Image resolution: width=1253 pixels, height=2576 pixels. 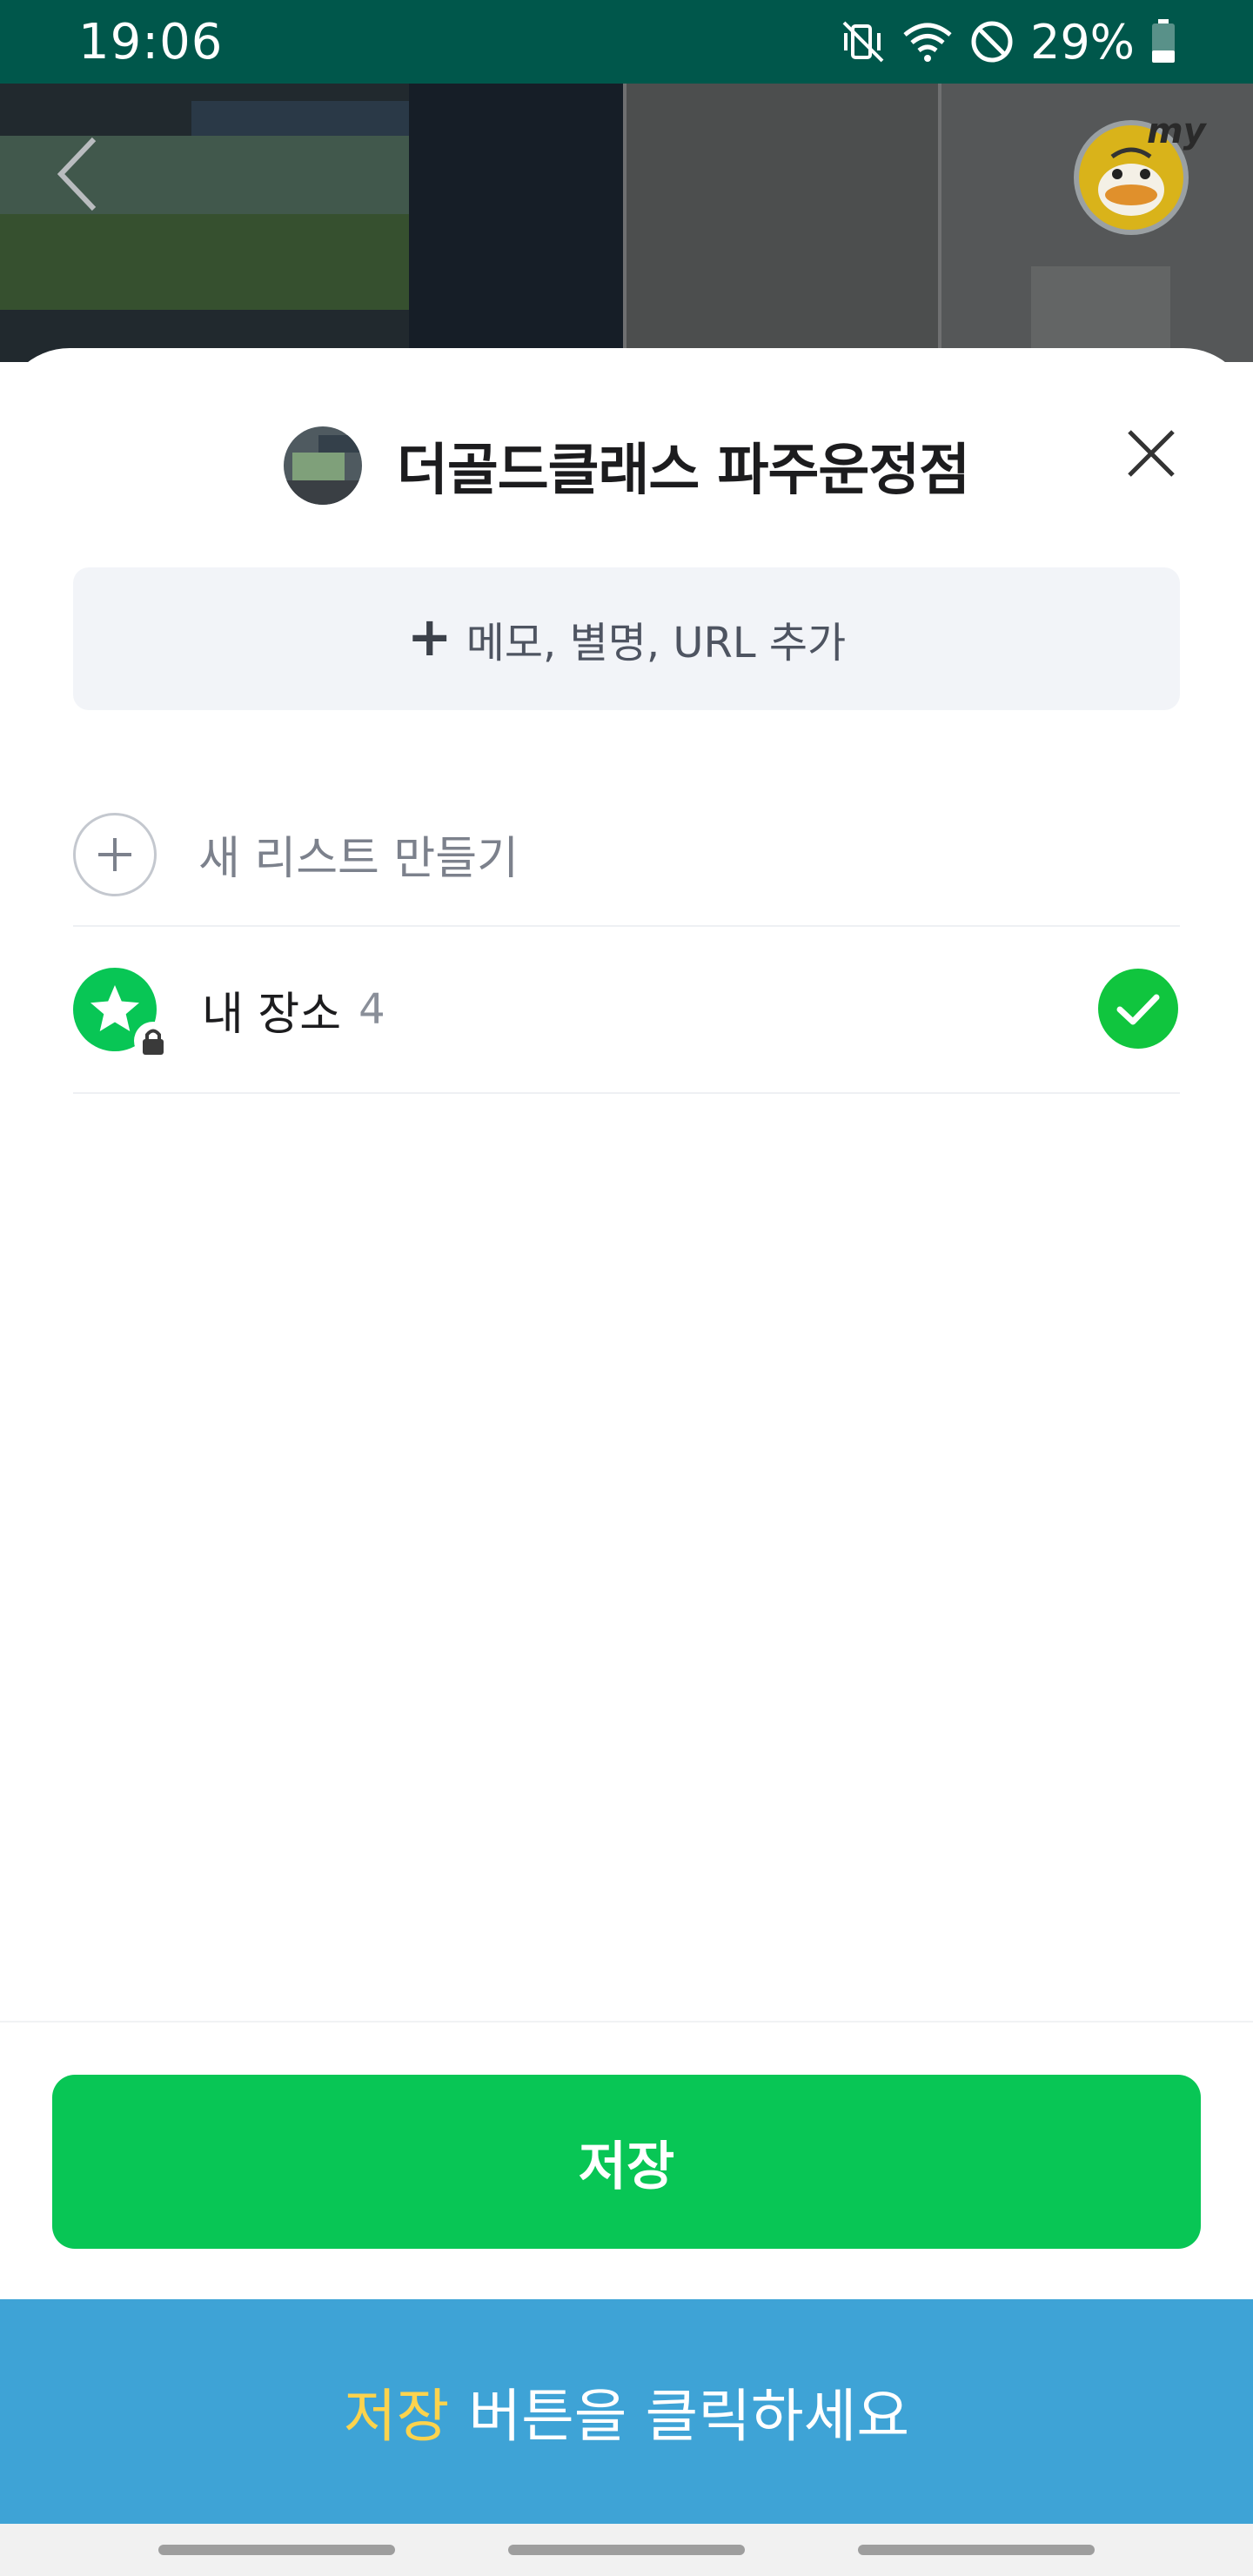 What do you see at coordinates (656, 643) in the screenshot?
I see `memo-button-label: 메모, 별명, URL 추가` at bounding box center [656, 643].